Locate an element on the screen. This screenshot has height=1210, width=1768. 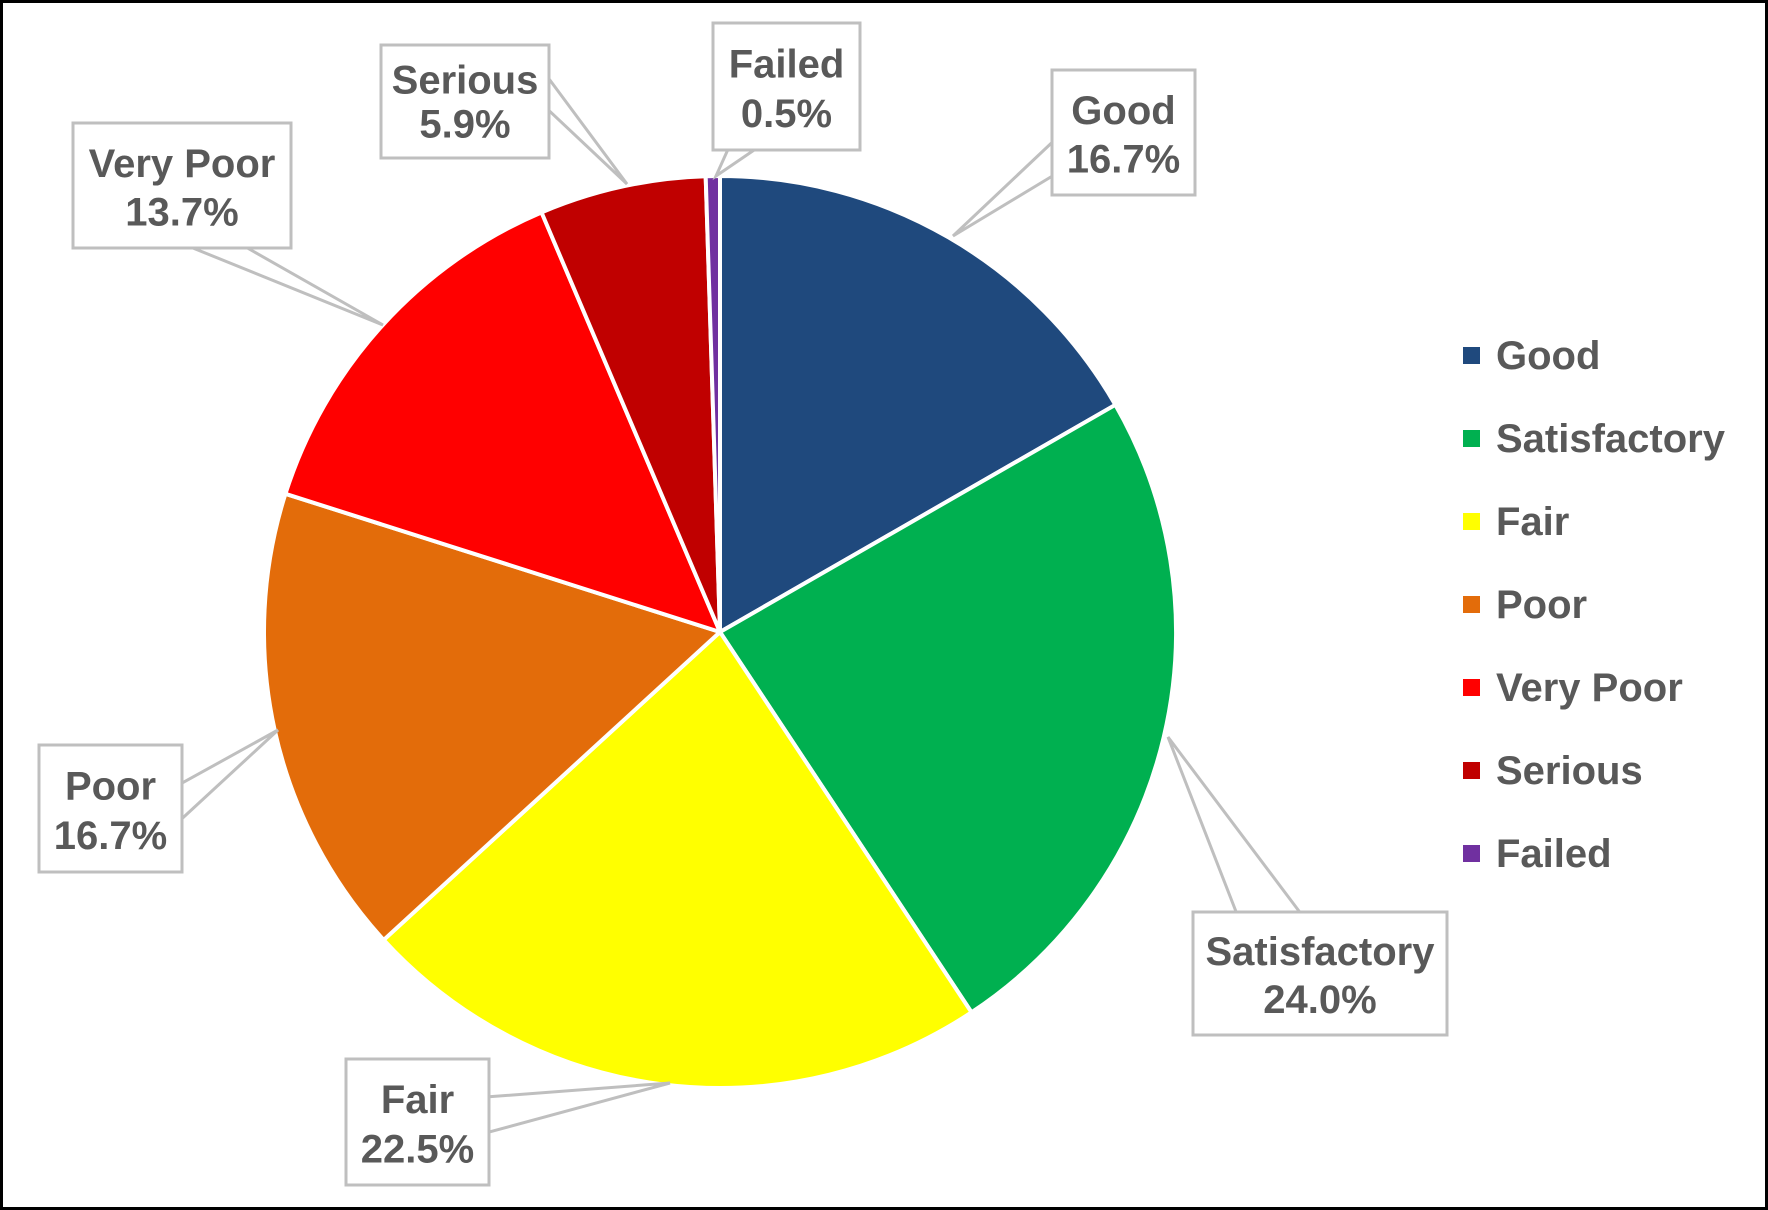
legend-item-poor: Poor is located at coordinates (1525, 605).